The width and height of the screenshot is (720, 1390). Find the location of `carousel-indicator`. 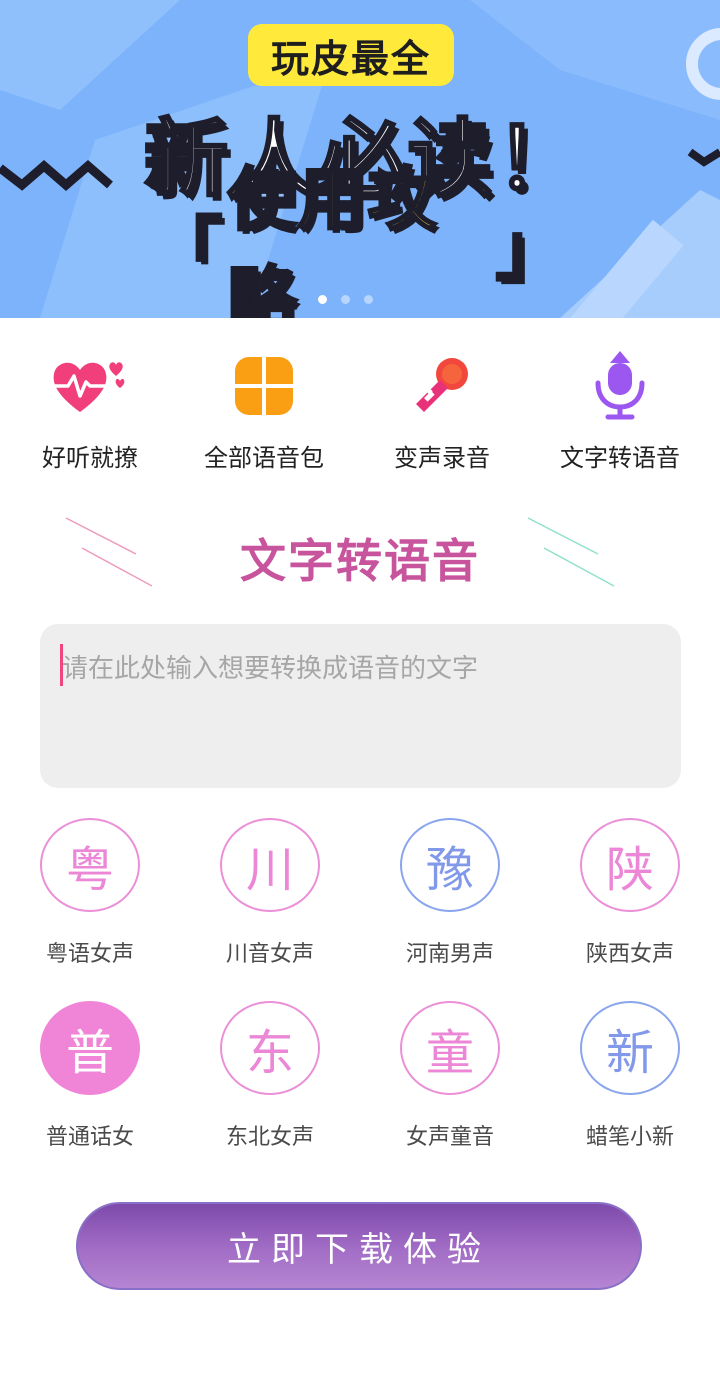

carousel-indicator is located at coordinates (345, 299).